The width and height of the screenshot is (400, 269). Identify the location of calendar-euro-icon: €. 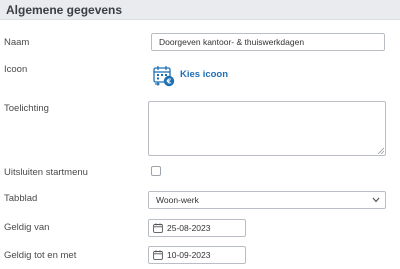
(164, 76).